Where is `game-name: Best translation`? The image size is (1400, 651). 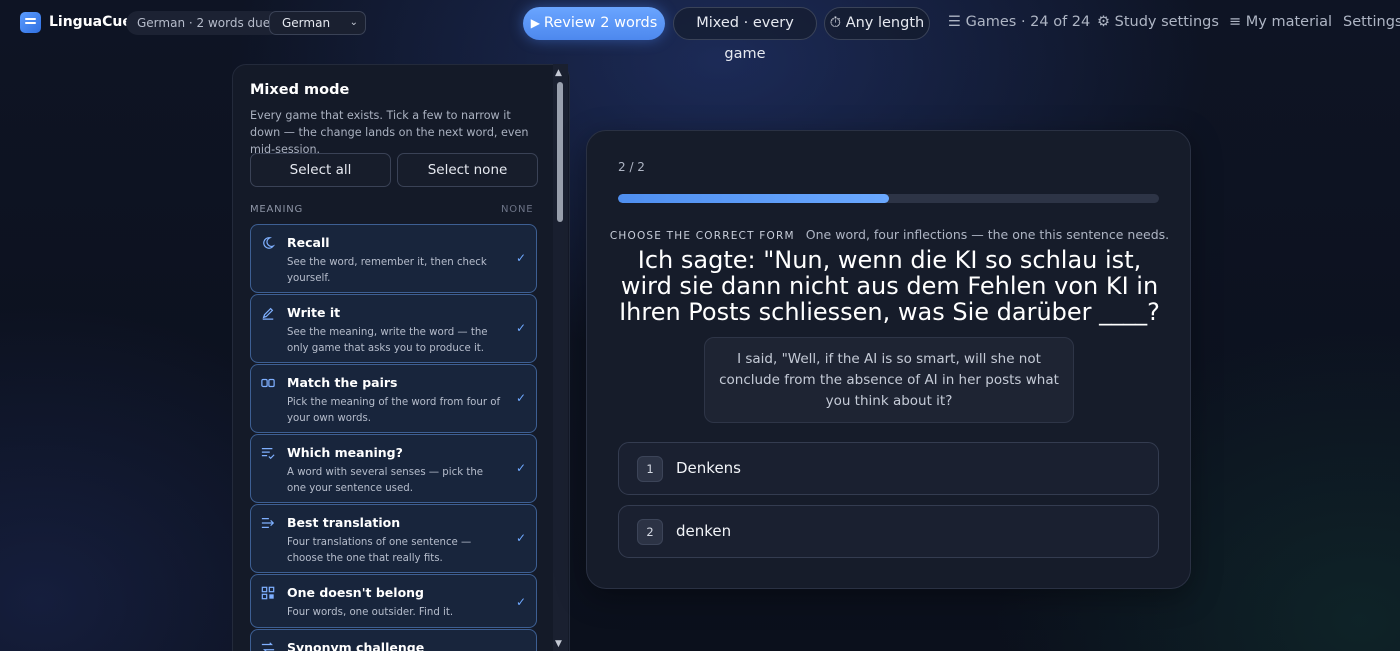
game-name: Best translation is located at coordinates (344, 522).